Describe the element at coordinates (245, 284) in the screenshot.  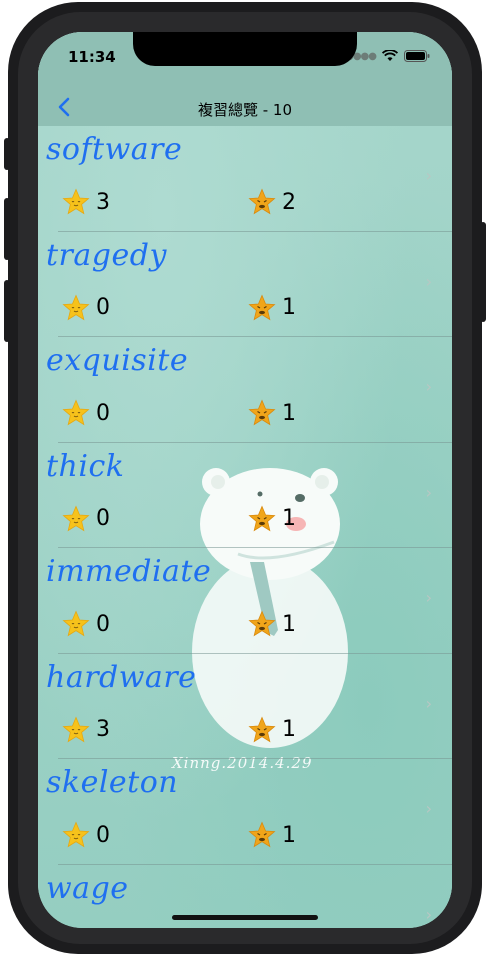
I see `word-row: tragedy › 0 1` at that location.